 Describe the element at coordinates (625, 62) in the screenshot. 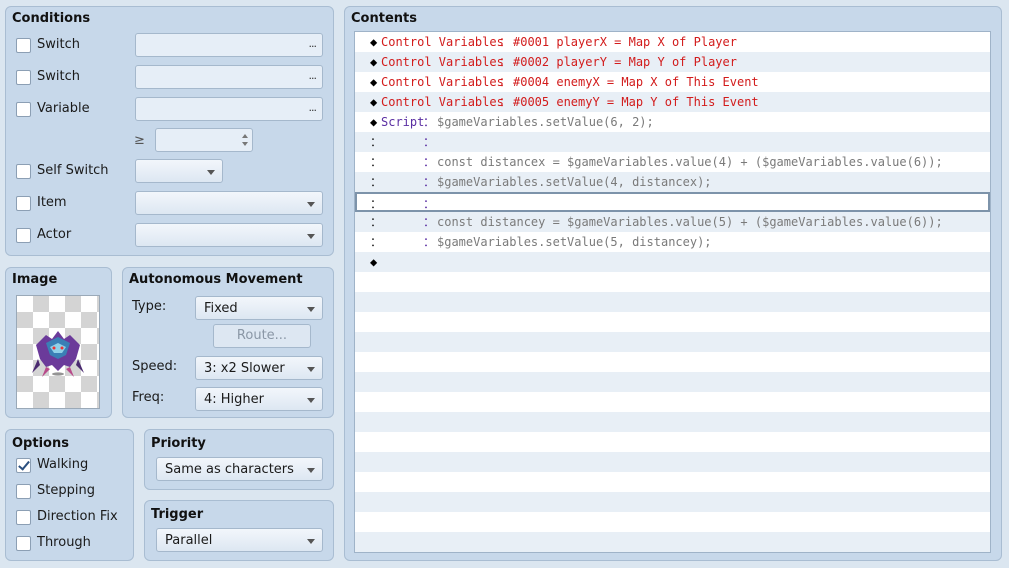

I see `command-text: #0002 playerY = Map Y of Player` at that location.